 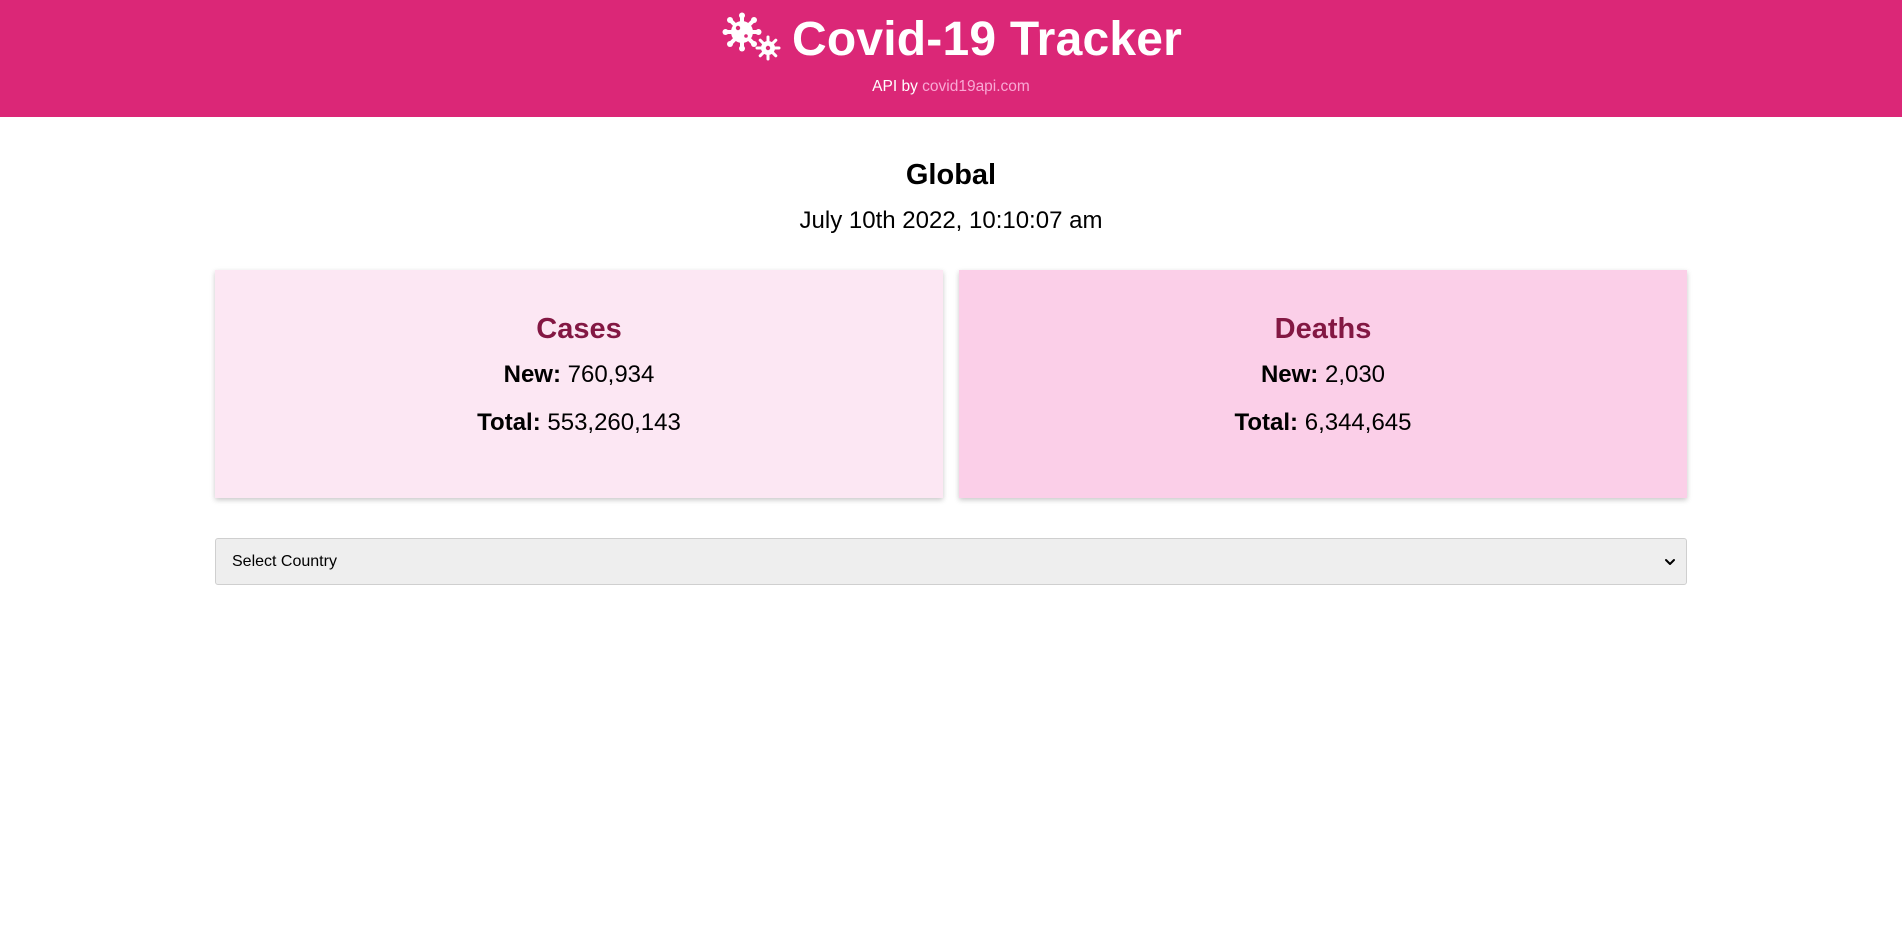 I want to click on deaths-new-value: 2,030, so click(x=1355, y=374).